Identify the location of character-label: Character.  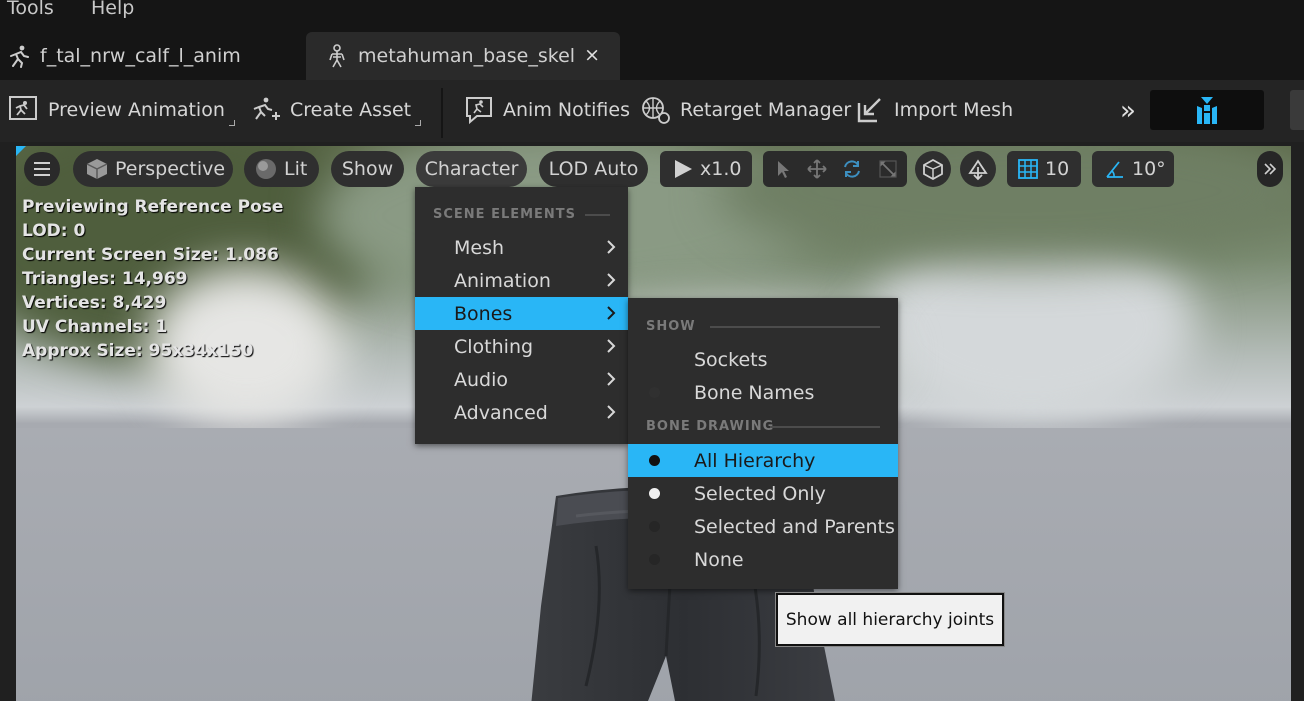
(471, 169).